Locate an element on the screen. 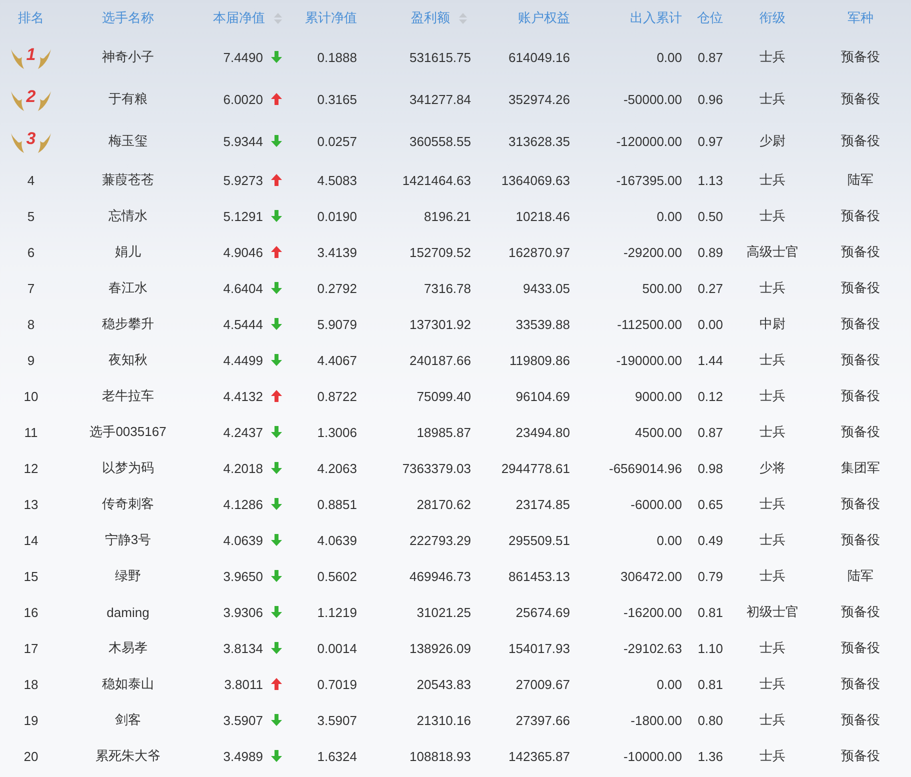 The width and height of the screenshot is (911, 777). net-flow: 306472.00 is located at coordinates (651, 576).